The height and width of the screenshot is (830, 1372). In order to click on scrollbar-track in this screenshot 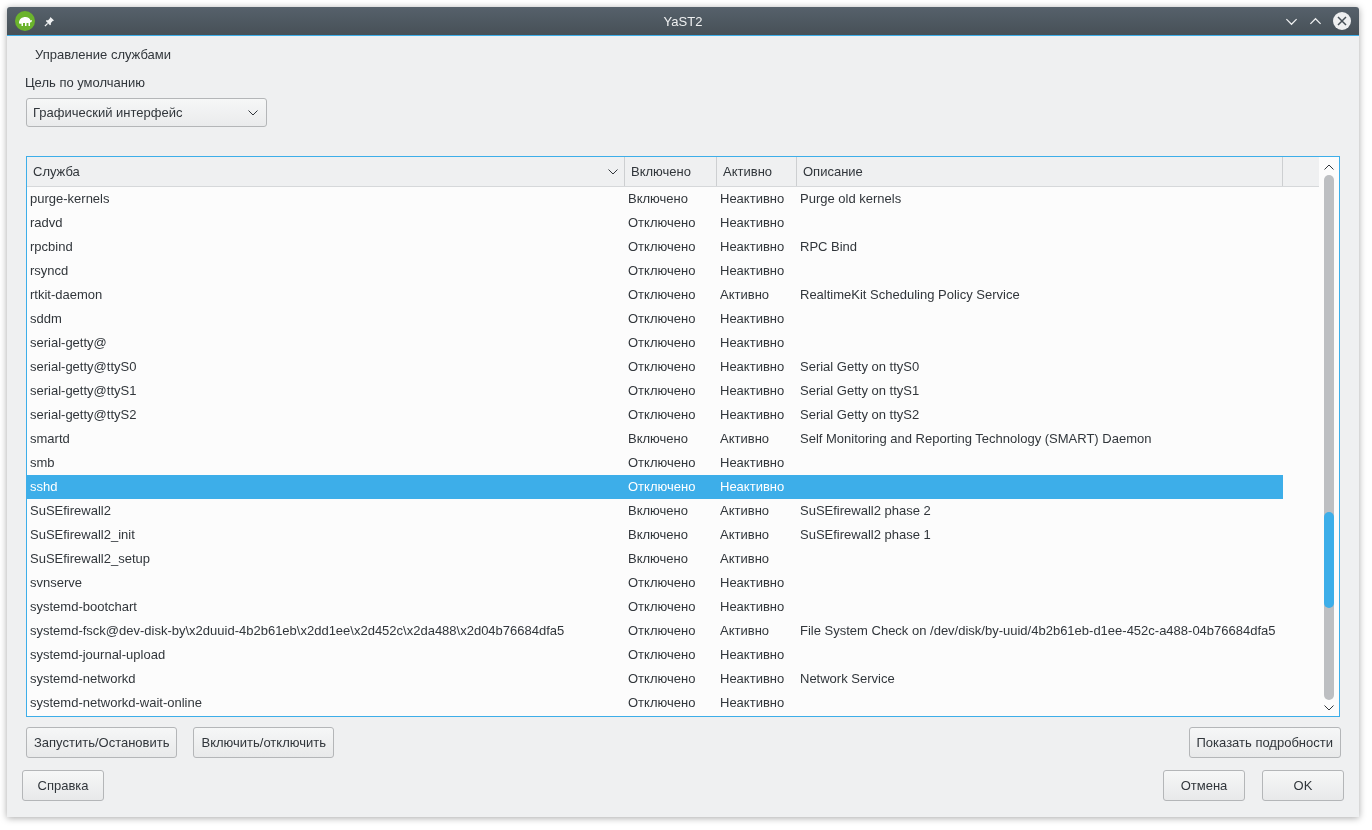, I will do `click(1329, 437)`.